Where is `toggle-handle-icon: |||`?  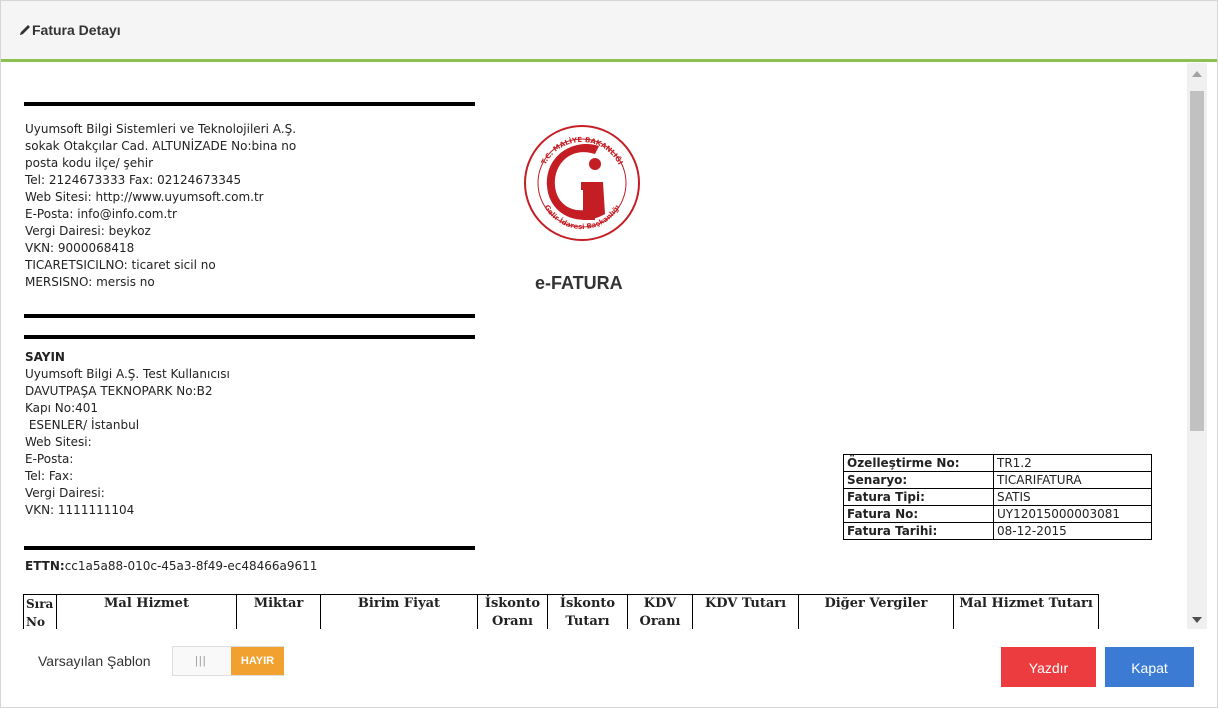 toggle-handle-icon: ||| is located at coordinates (201, 661).